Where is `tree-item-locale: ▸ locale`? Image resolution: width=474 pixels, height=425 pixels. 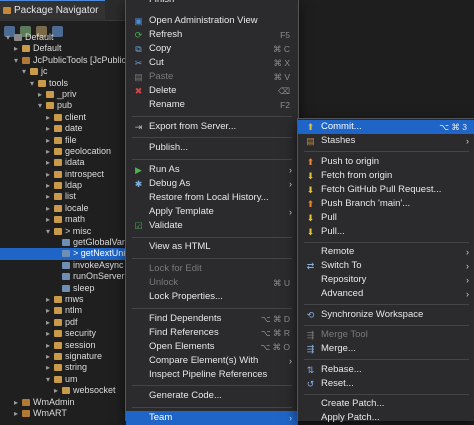
tree-item-locale: ▸ locale is located at coordinates (63, 208).